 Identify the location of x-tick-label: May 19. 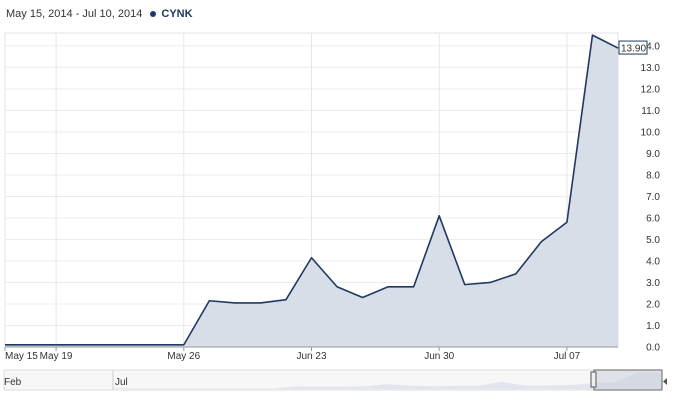
(56, 356).